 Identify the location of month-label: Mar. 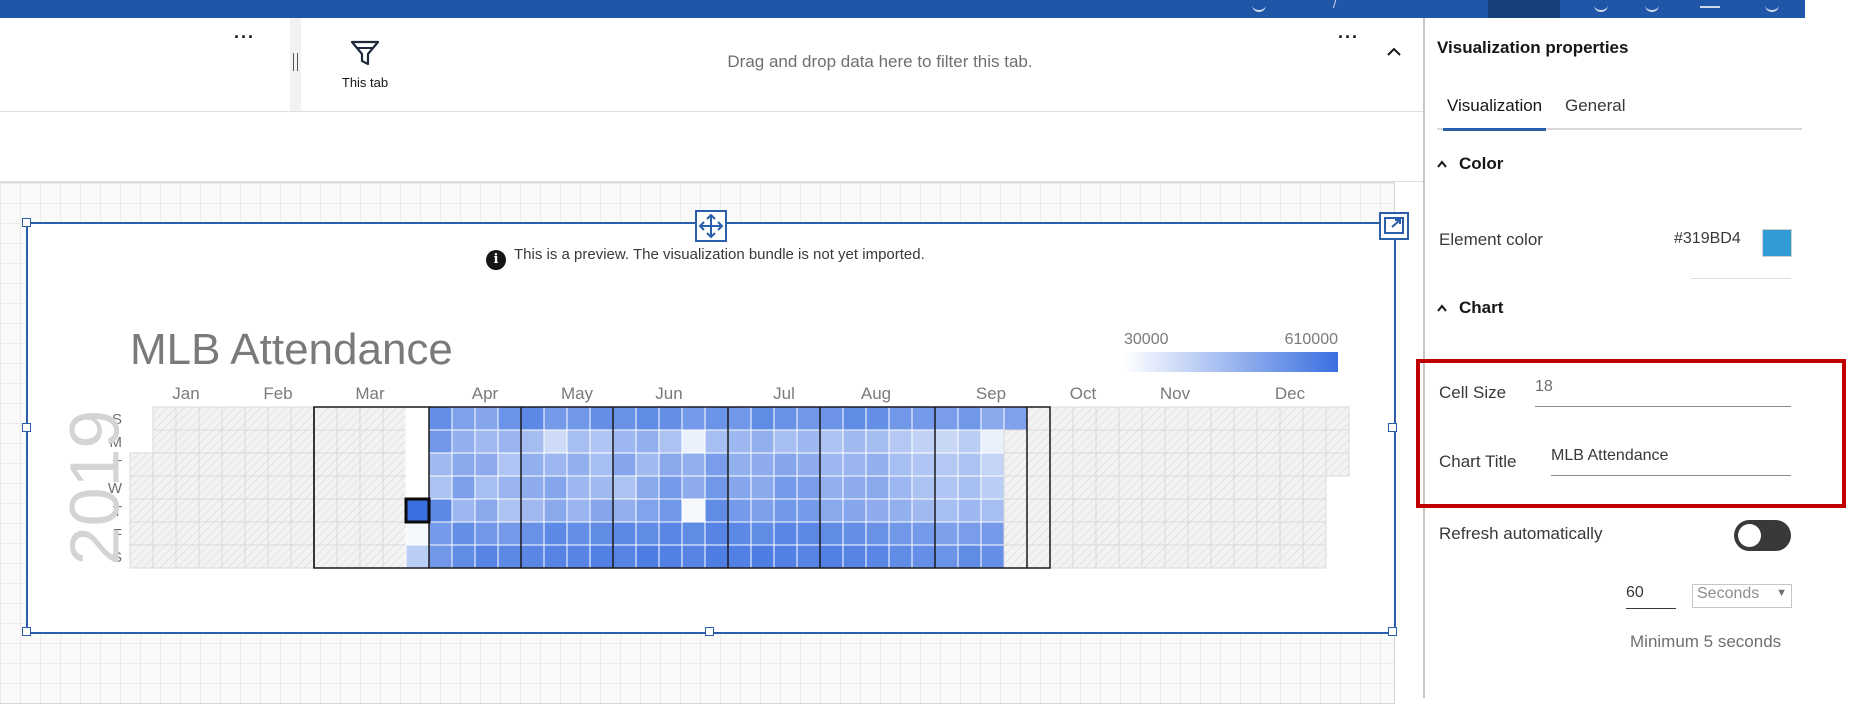
(370, 393).